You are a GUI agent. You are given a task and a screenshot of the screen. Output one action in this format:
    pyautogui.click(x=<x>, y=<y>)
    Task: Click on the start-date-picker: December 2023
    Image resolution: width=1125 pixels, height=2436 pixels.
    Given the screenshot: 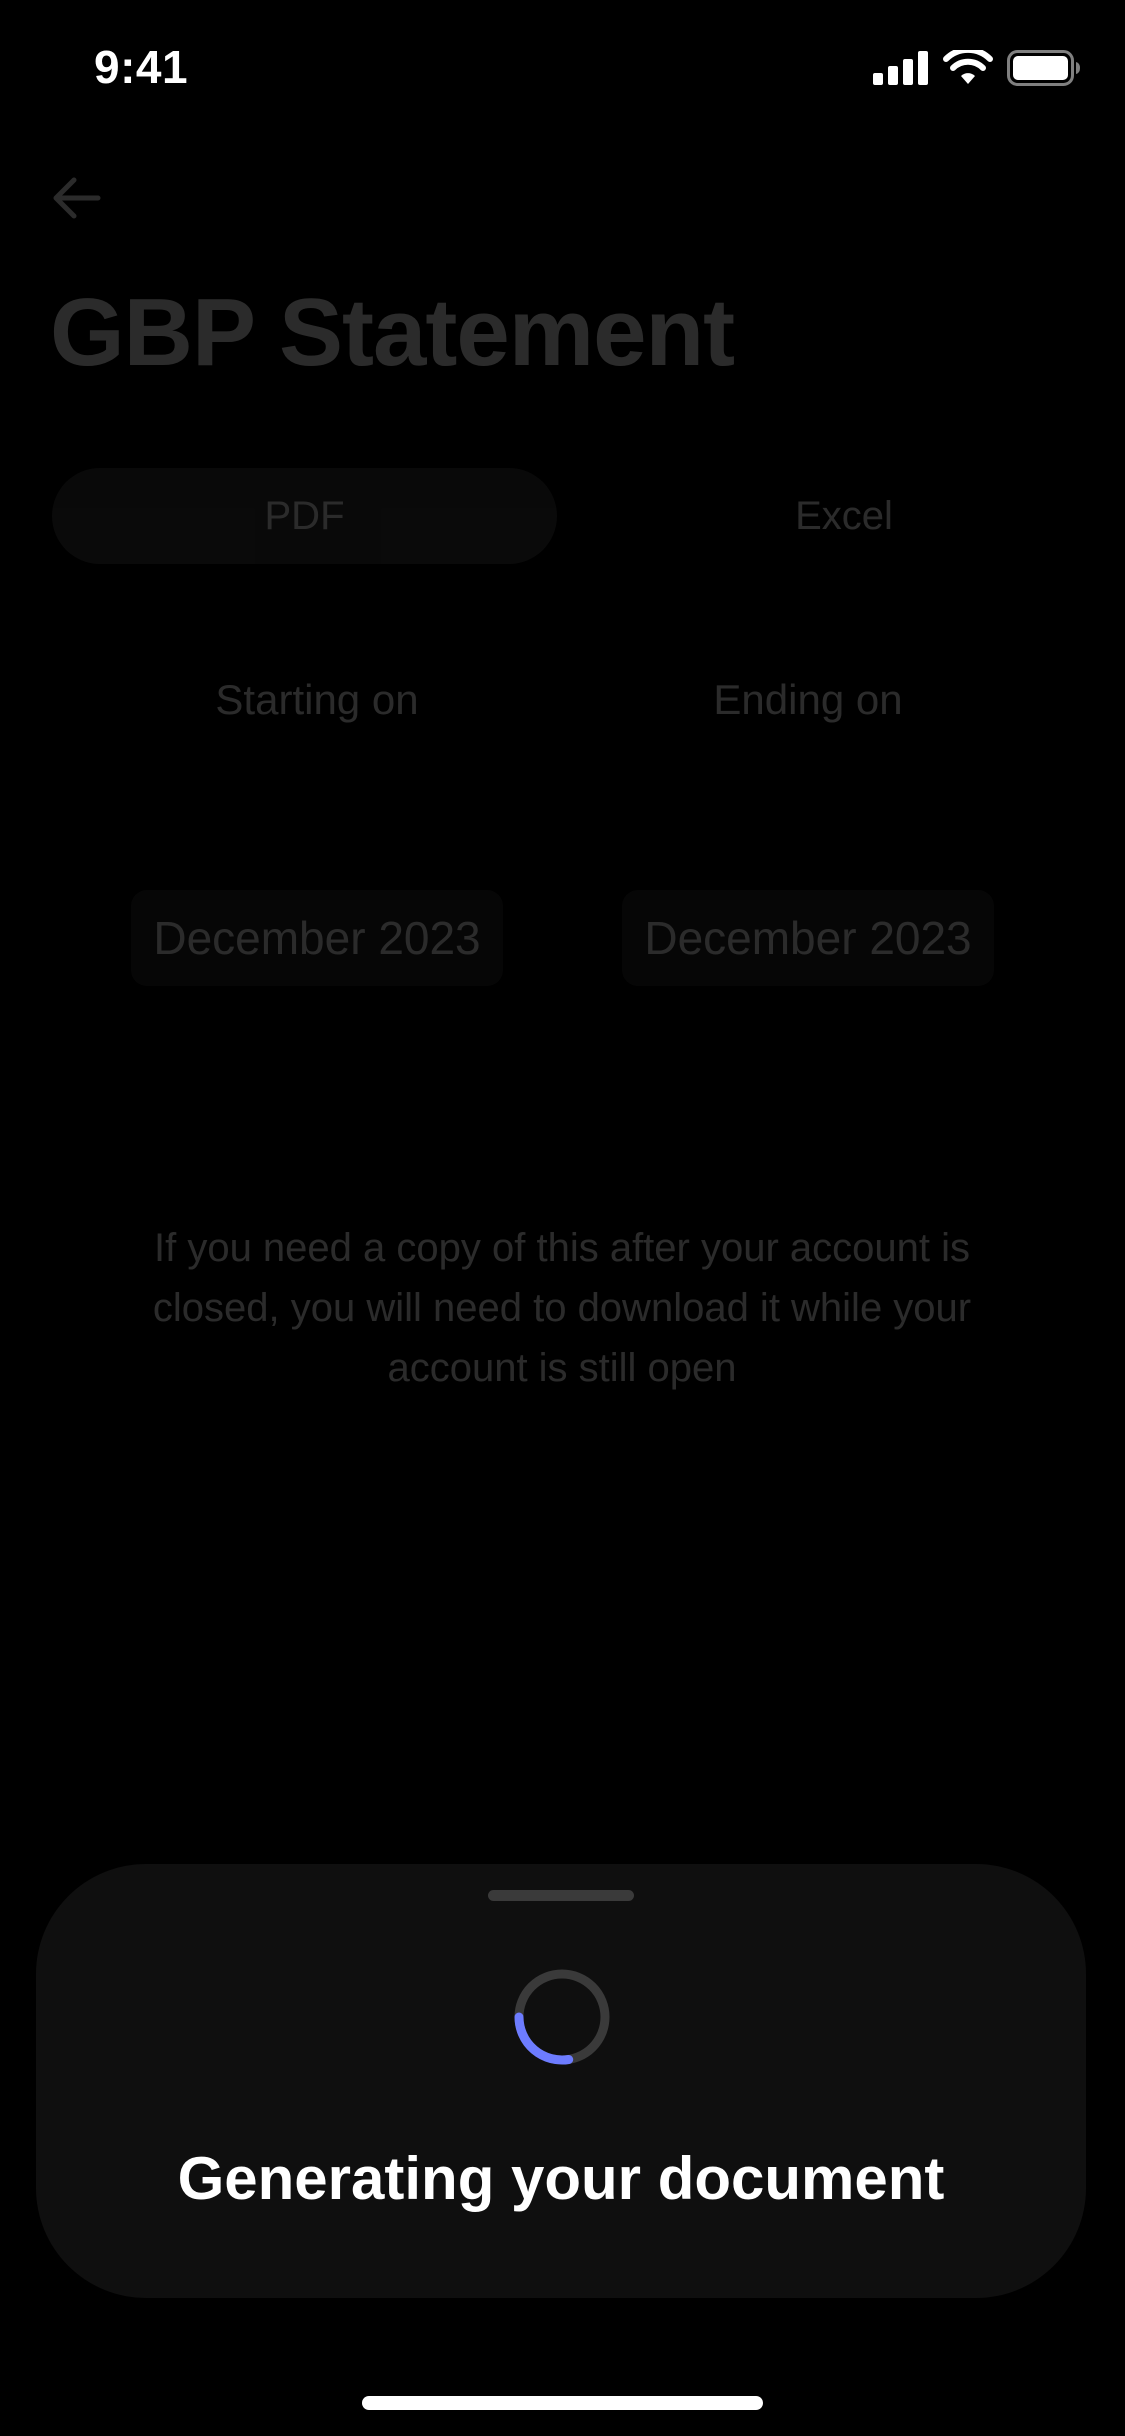 What is the action you would take?
    pyautogui.click(x=317, y=938)
    